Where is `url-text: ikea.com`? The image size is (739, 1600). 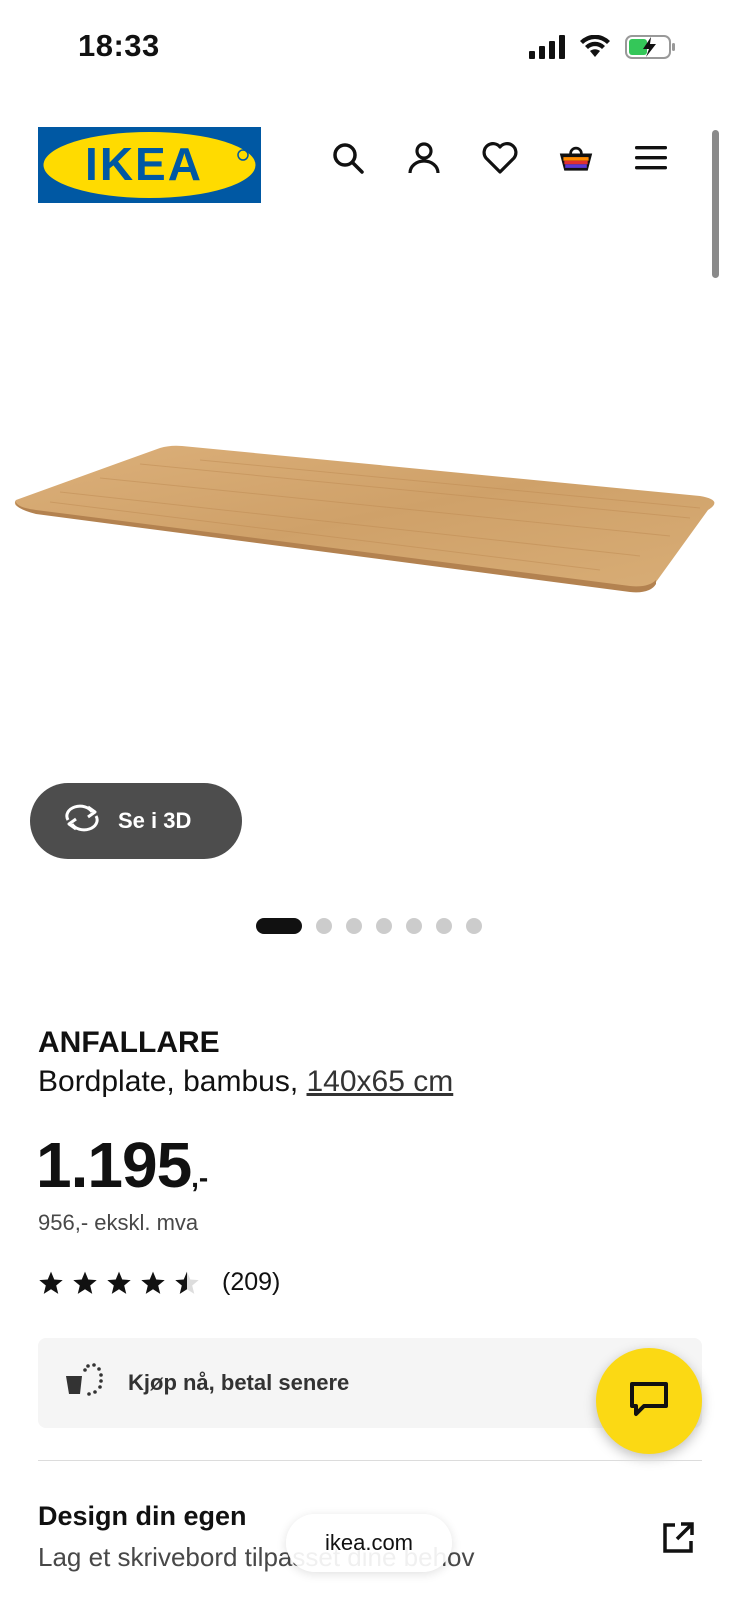 url-text: ikea.com is located at coordinates (369, 1542).